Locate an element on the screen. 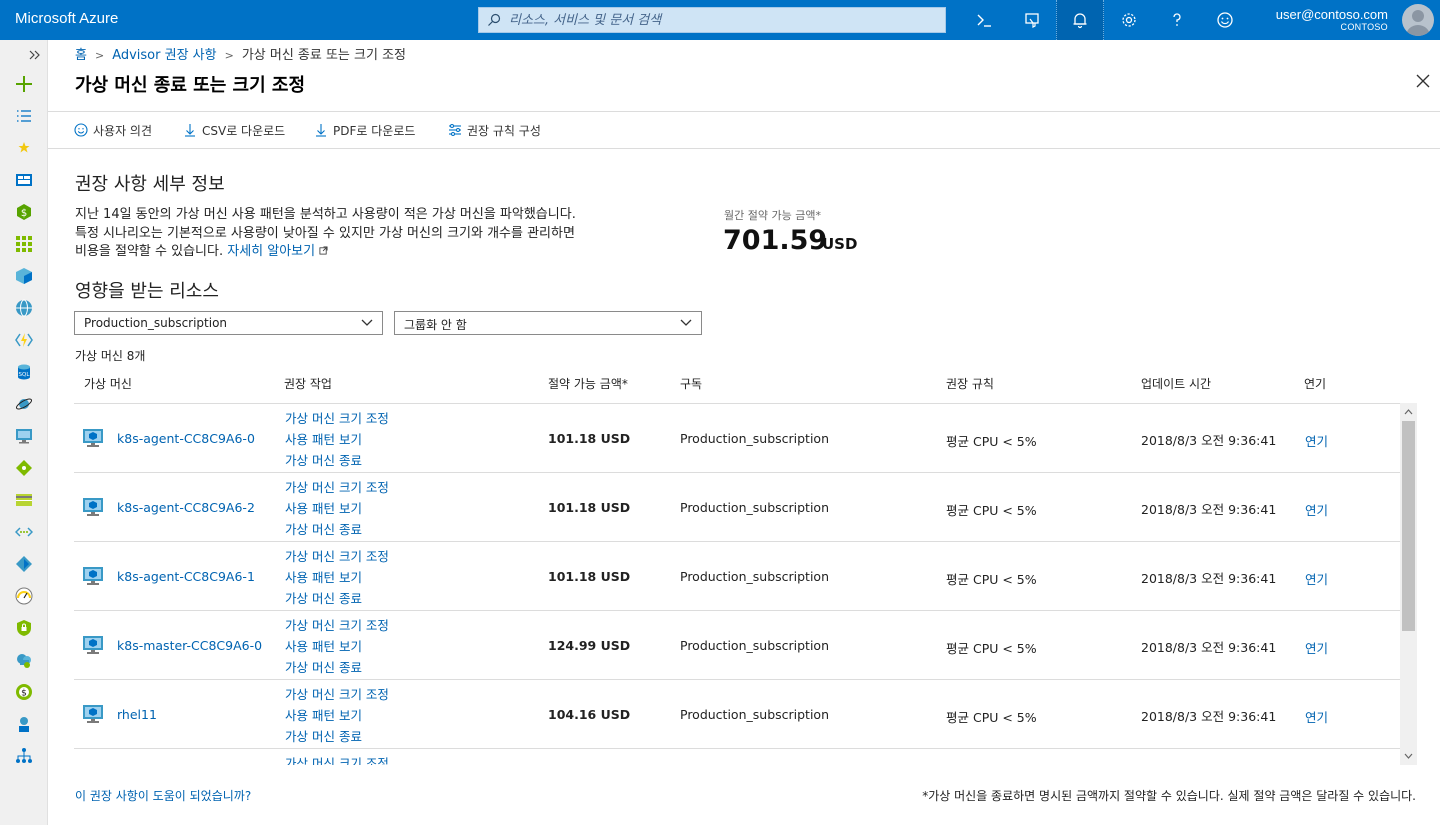 The height and width of the screenshot is (825, 1440). helpful-feedback-link: 이 권장 사항이 도움이 되었습니까? is located at coordinates (163, 795).